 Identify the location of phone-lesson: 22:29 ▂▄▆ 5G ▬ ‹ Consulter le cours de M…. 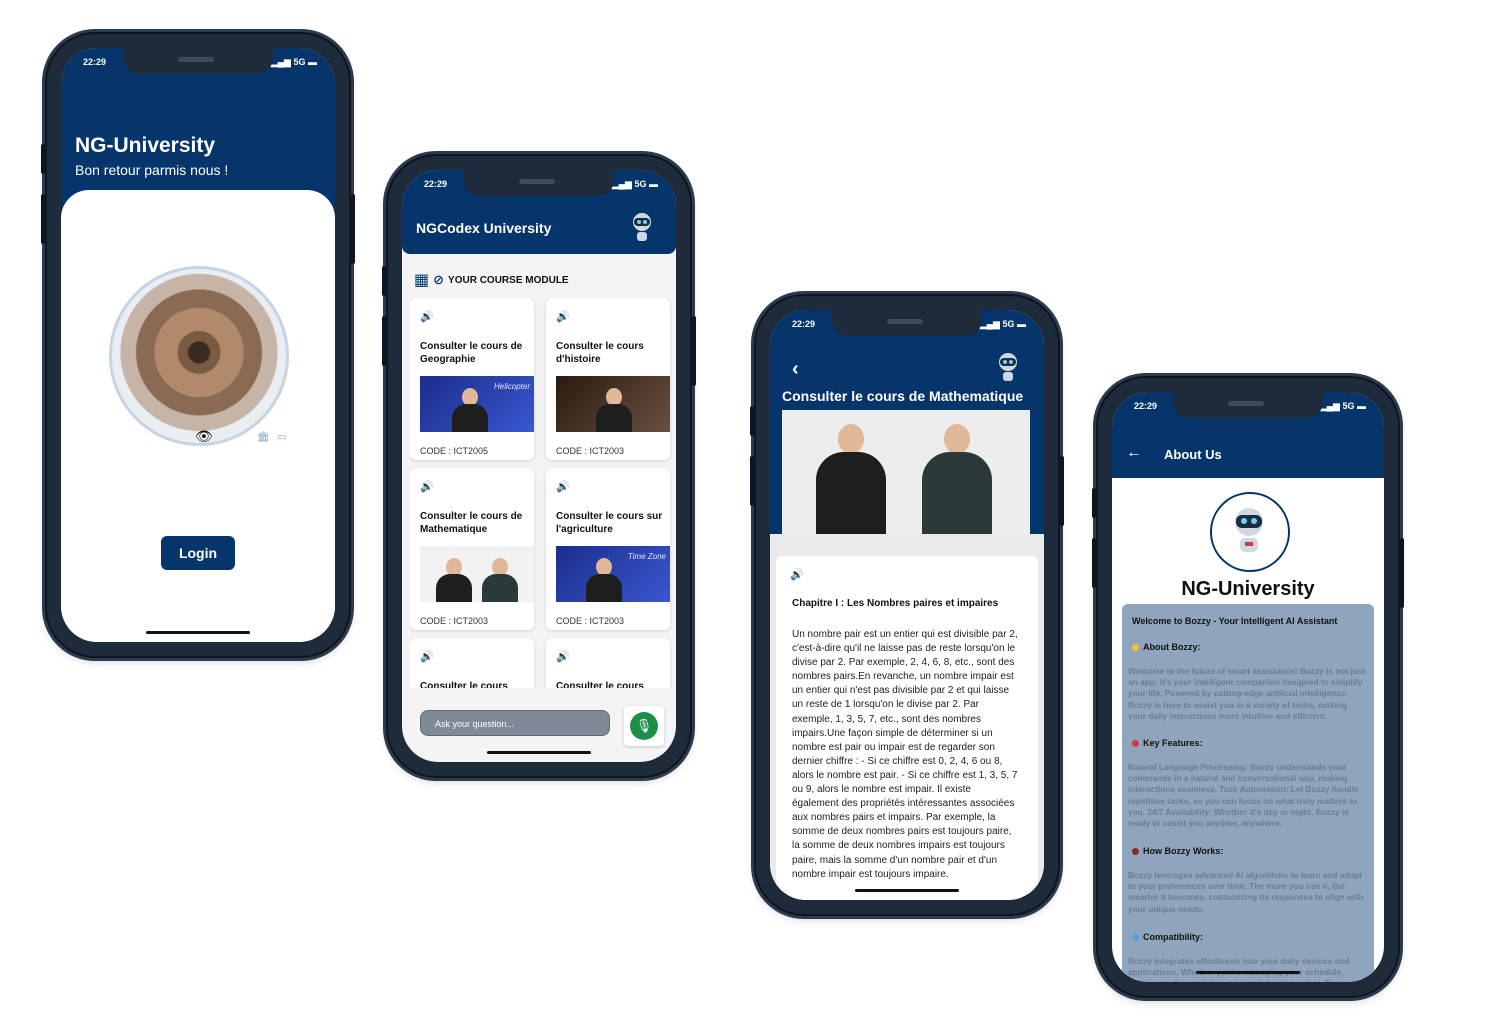
(907, 605).